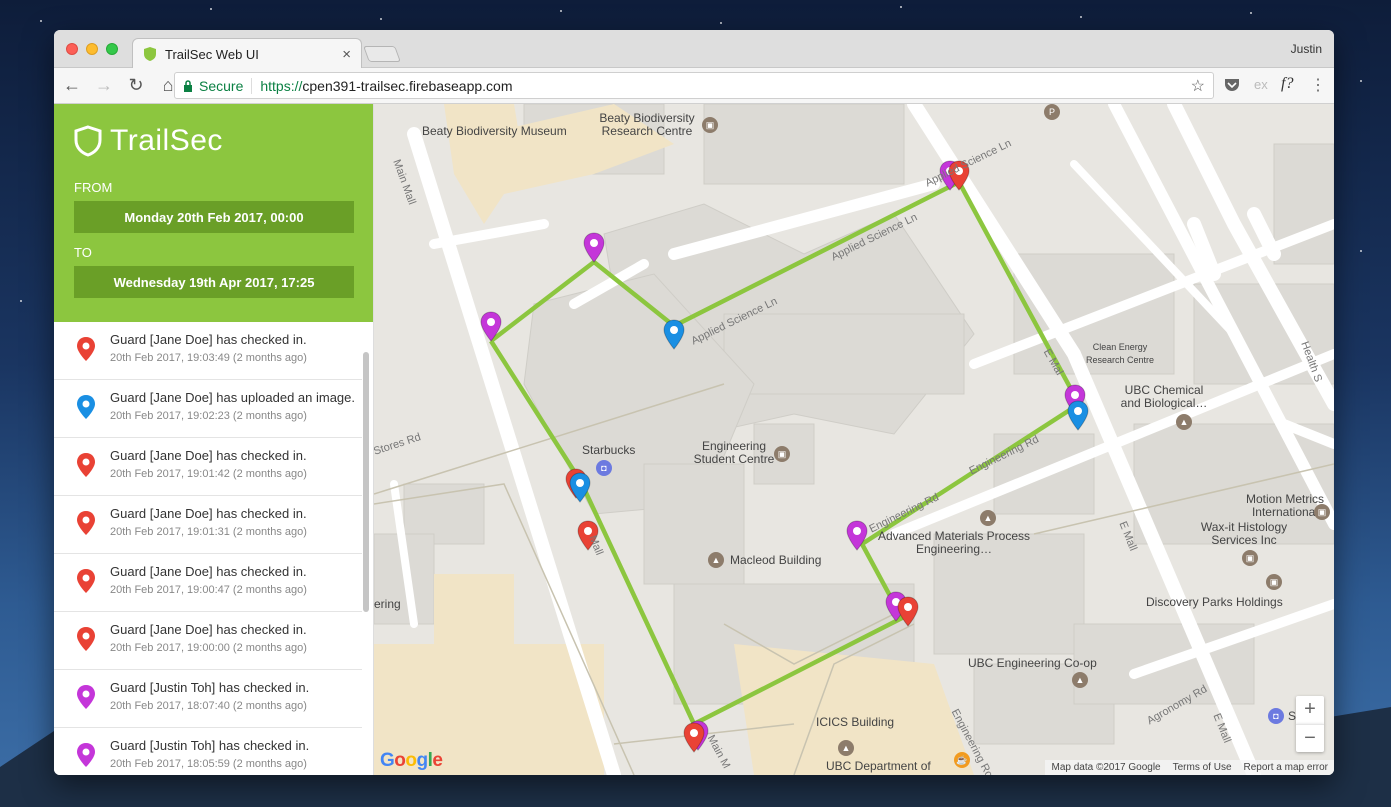 Image resolution: width=1391 pixels, height=807 pixels. Describe the element at coordinates (92, 49) in the screenshot. I see `minimize-window-button` at that location.